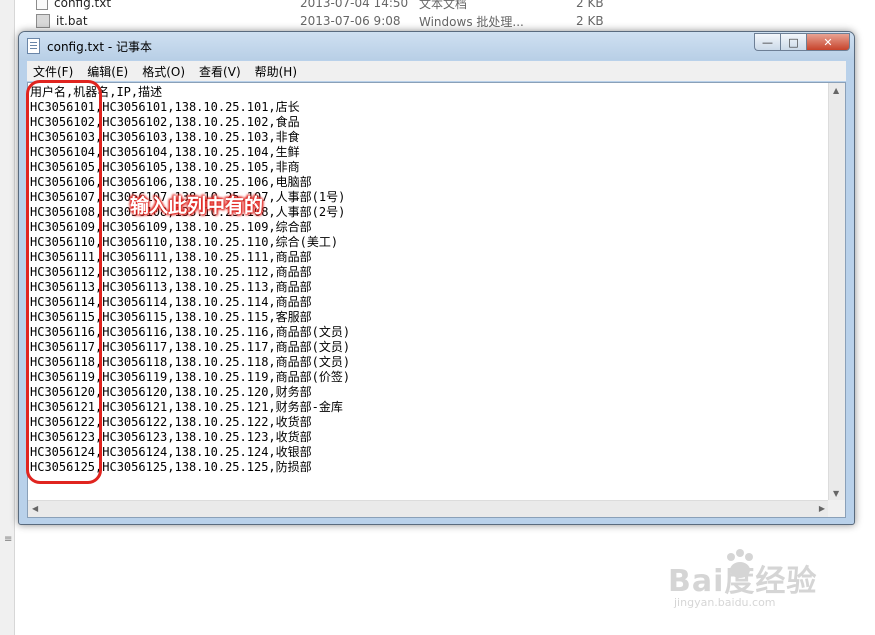 The image size is (875, 635). Describe the element at coordinates (33, 46) in the screenshot. I see `notepad-icon` at that location.